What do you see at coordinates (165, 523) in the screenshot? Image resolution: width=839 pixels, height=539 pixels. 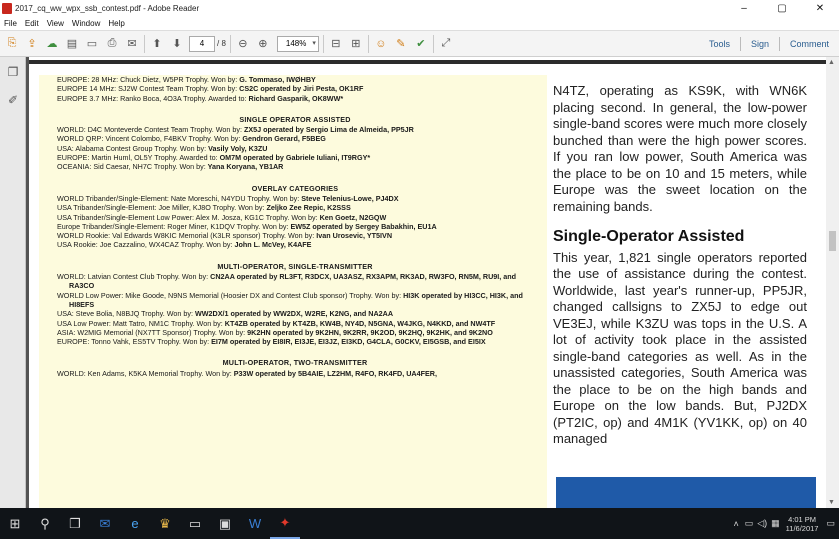 I see `app-icon: ♛` at bounding box center [165, 523].